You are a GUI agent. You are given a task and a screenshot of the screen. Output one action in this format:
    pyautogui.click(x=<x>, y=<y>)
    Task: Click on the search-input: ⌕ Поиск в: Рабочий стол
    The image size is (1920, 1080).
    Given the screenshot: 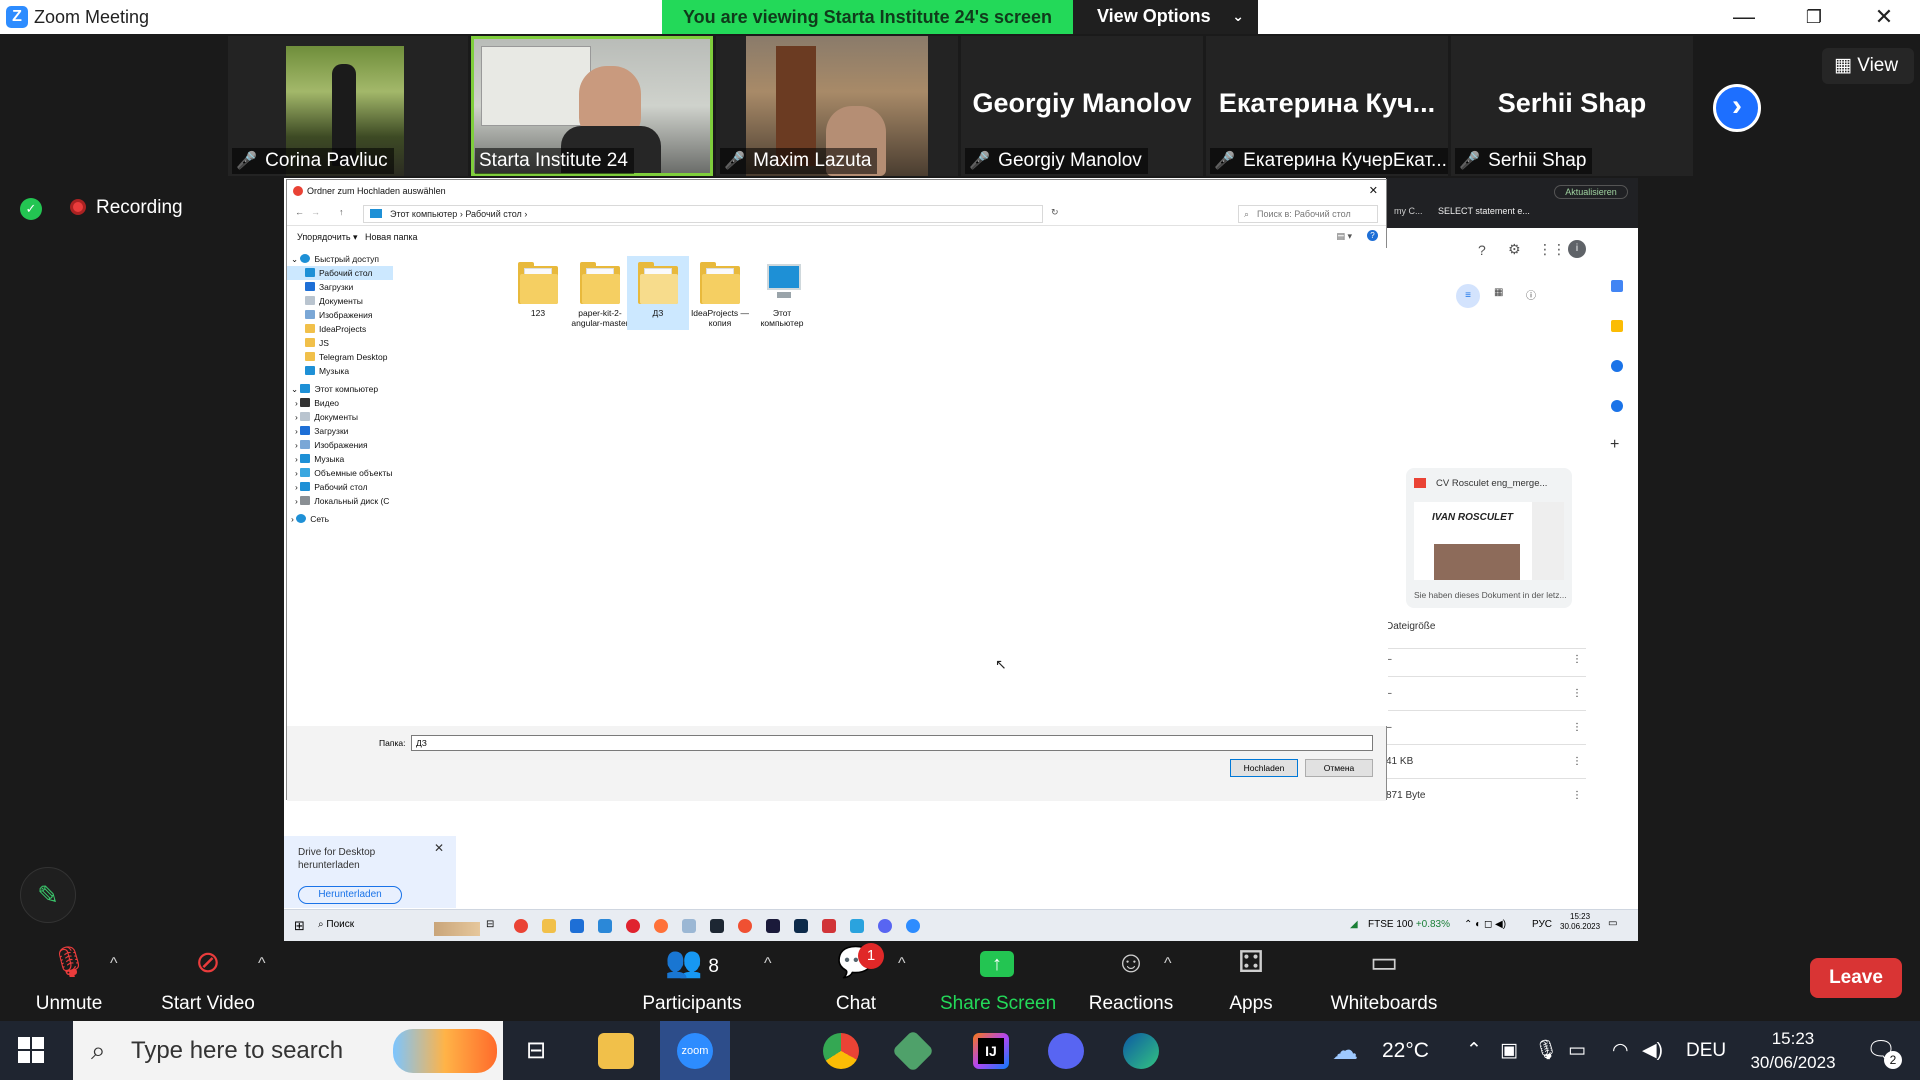 What is the action you would take?
    pyautogui.click(x=1308, y=214)
    